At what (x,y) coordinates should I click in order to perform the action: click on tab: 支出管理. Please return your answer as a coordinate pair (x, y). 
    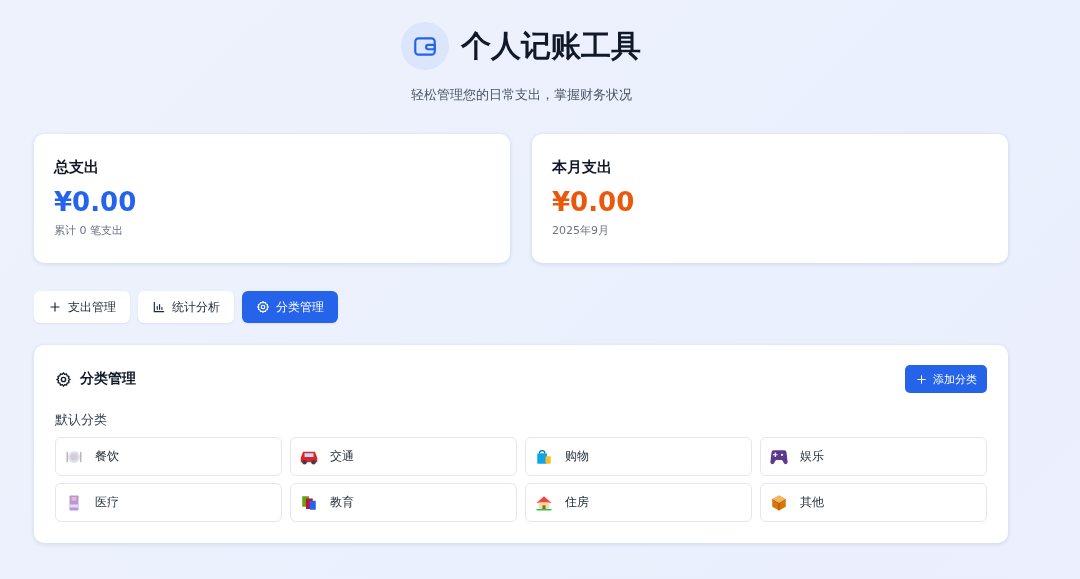
    Looking at the image, I should click on (82, 307).